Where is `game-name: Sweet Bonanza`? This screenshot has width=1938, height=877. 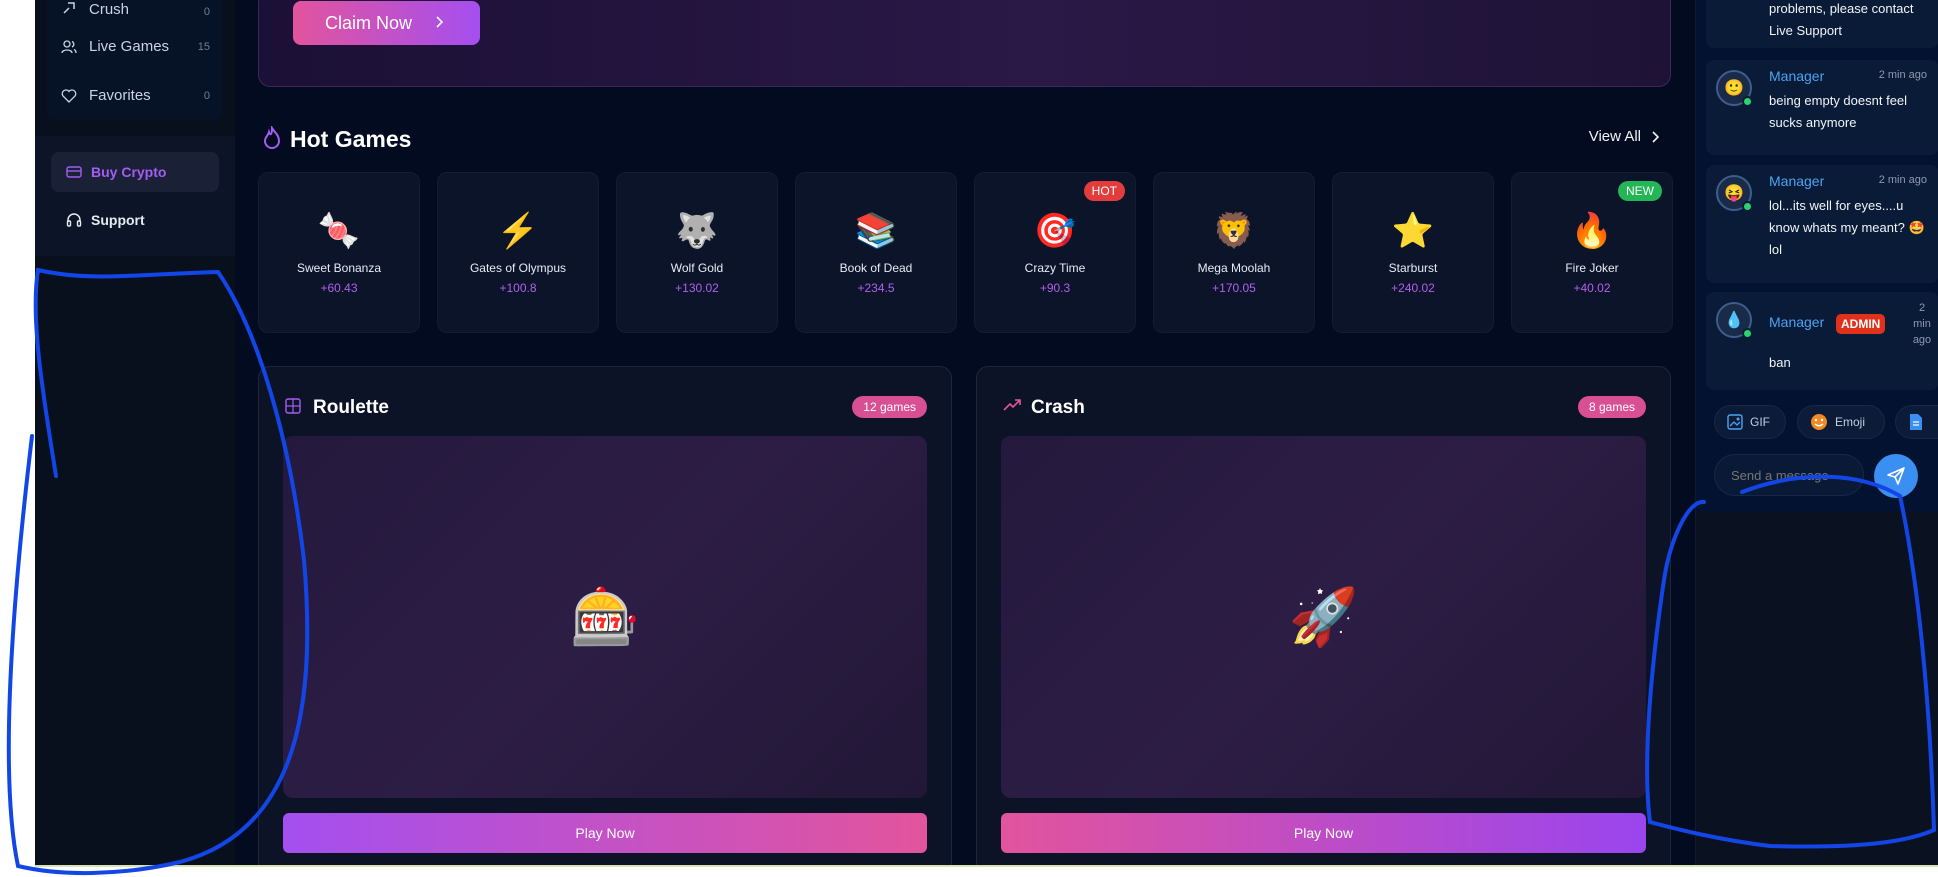
game-name: Sweet Bonanza is located at coordinates (339, 268).